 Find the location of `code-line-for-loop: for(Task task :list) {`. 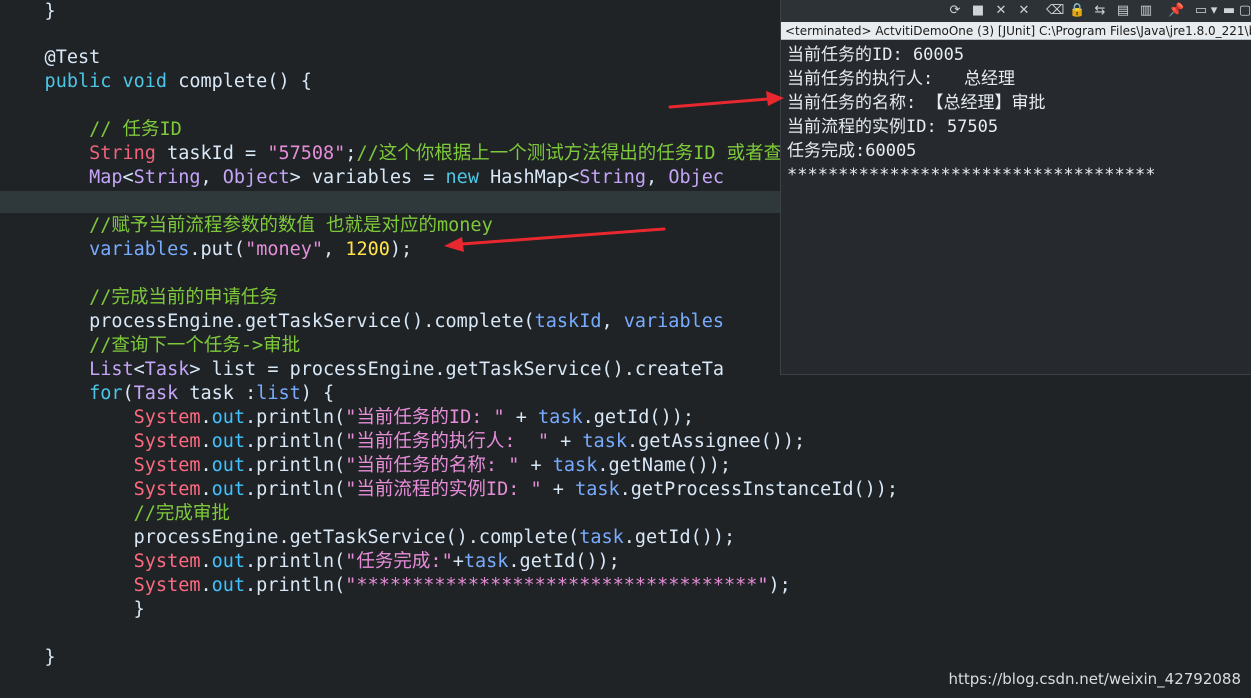

code-line-for-loop: for(Task task :list) { is located at coordinates (167, 394).